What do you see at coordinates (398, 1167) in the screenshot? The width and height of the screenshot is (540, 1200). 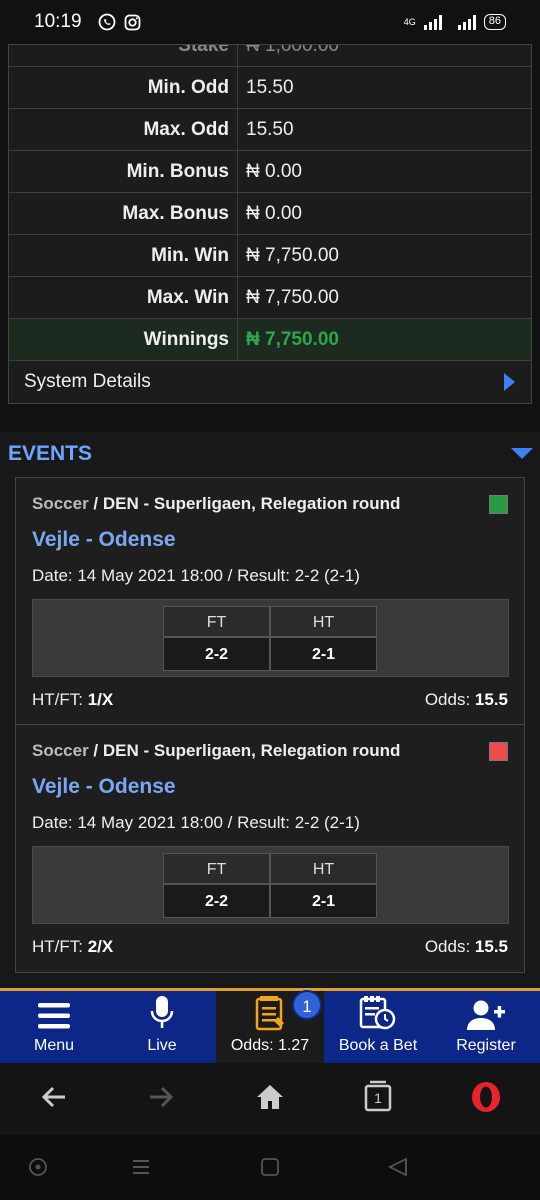 I see `back-triangle-icon` at bounding box center [398, 1167].